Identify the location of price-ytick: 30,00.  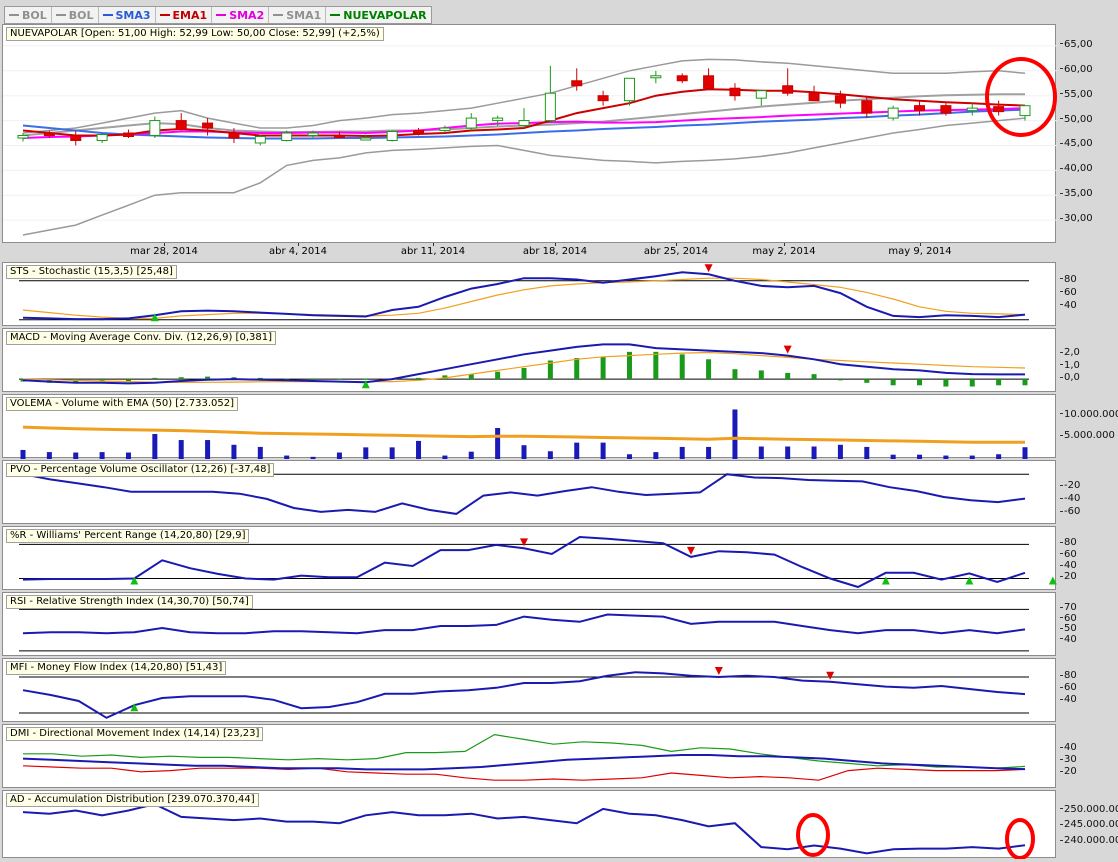
(1076, 219).